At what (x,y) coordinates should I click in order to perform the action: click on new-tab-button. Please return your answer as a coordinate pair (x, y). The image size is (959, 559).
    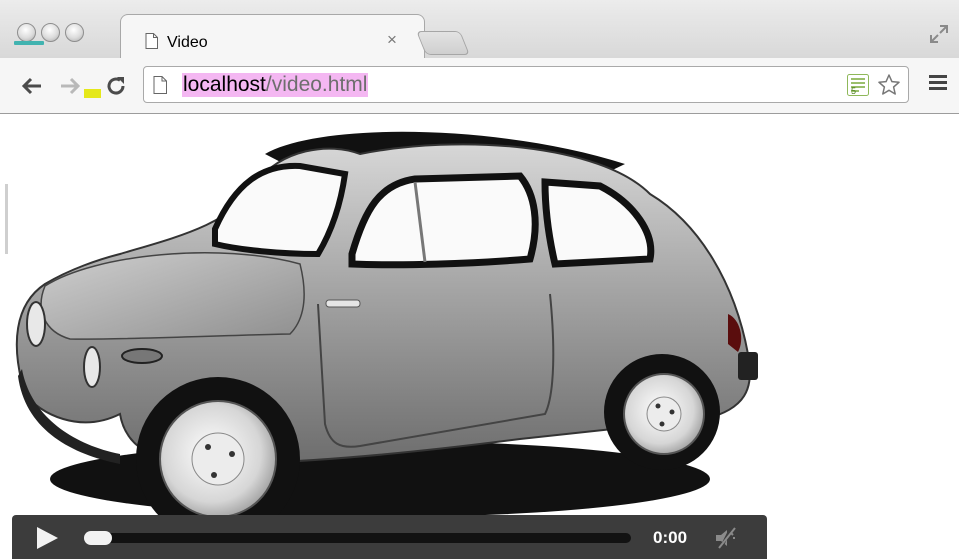
    Looking at the image, I should click on (443, 43).